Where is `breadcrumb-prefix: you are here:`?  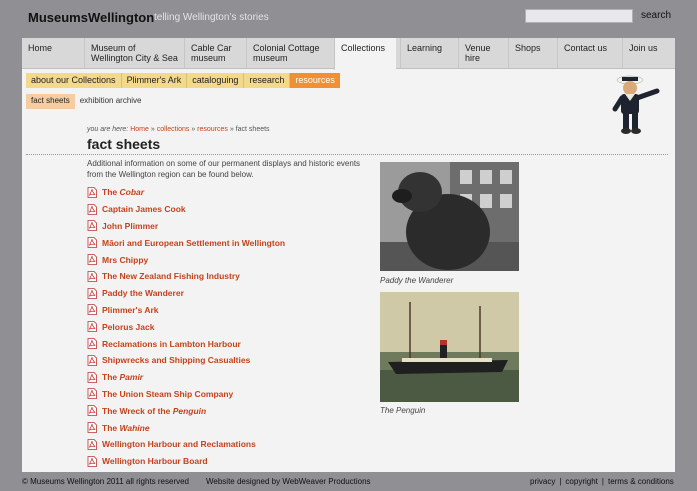 breadcrumb-prefix: you are here: is located at coordinates (108, 129).